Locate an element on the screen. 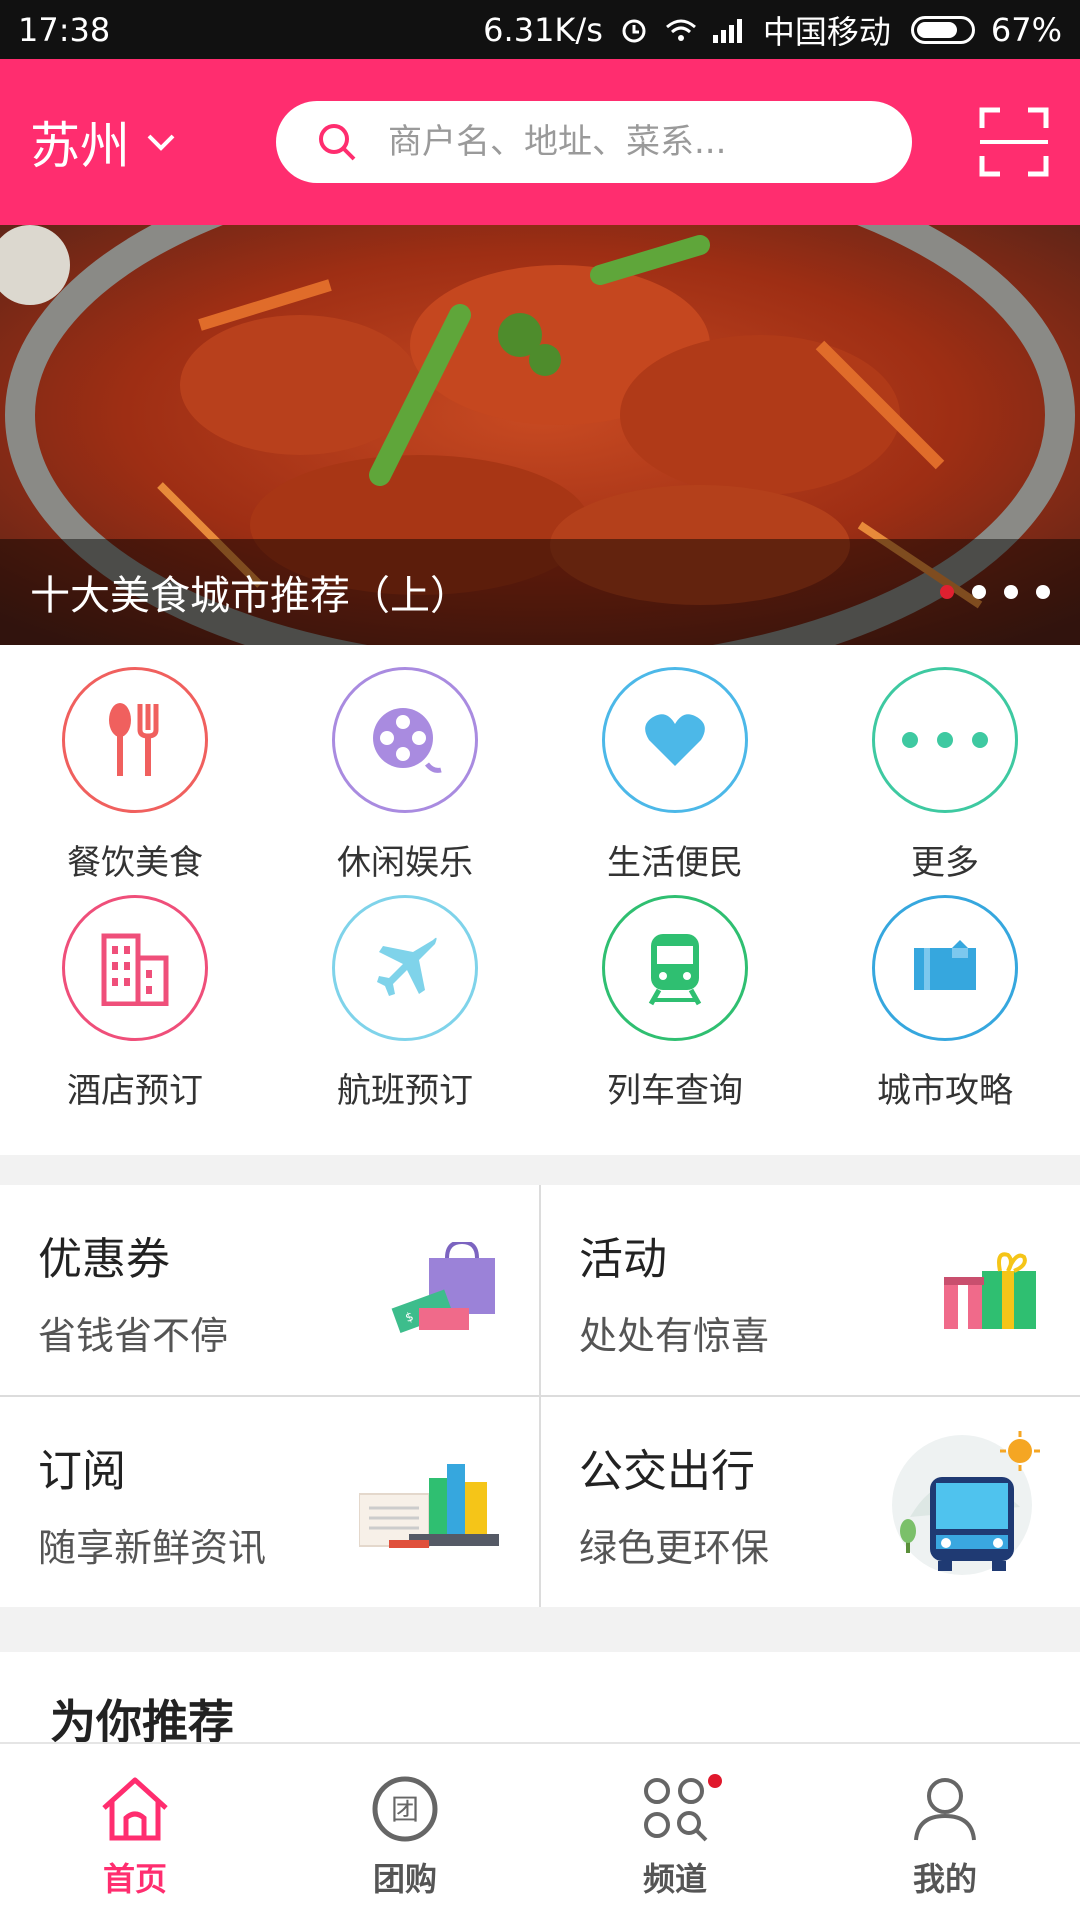  group-buy-icon: 团 is located at coordinates (405, 1809).